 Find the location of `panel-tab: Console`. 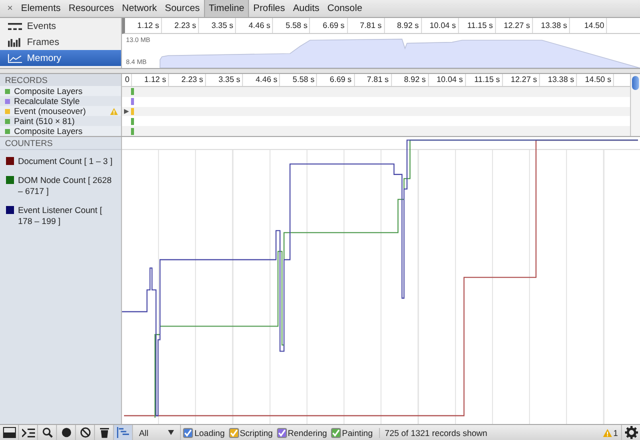

panel-tab: Console is located at coordinates (344, 8).